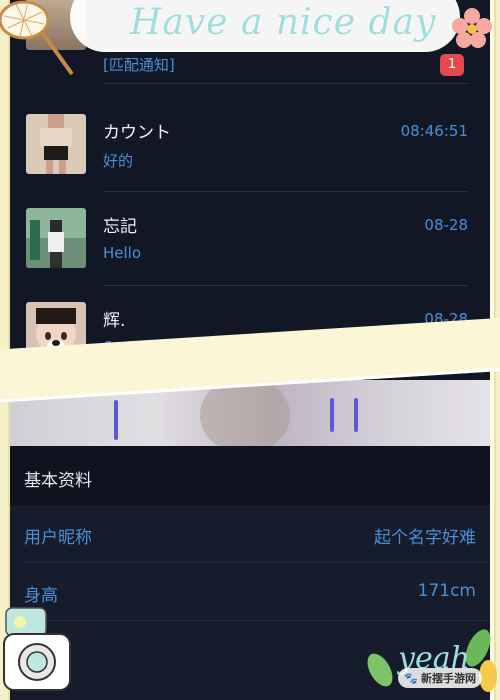 This screenshot has width=500, height=700. Describe the element at coordinates (120, 227) in the screenshot. I see `chat-name: 忘記` at that location.